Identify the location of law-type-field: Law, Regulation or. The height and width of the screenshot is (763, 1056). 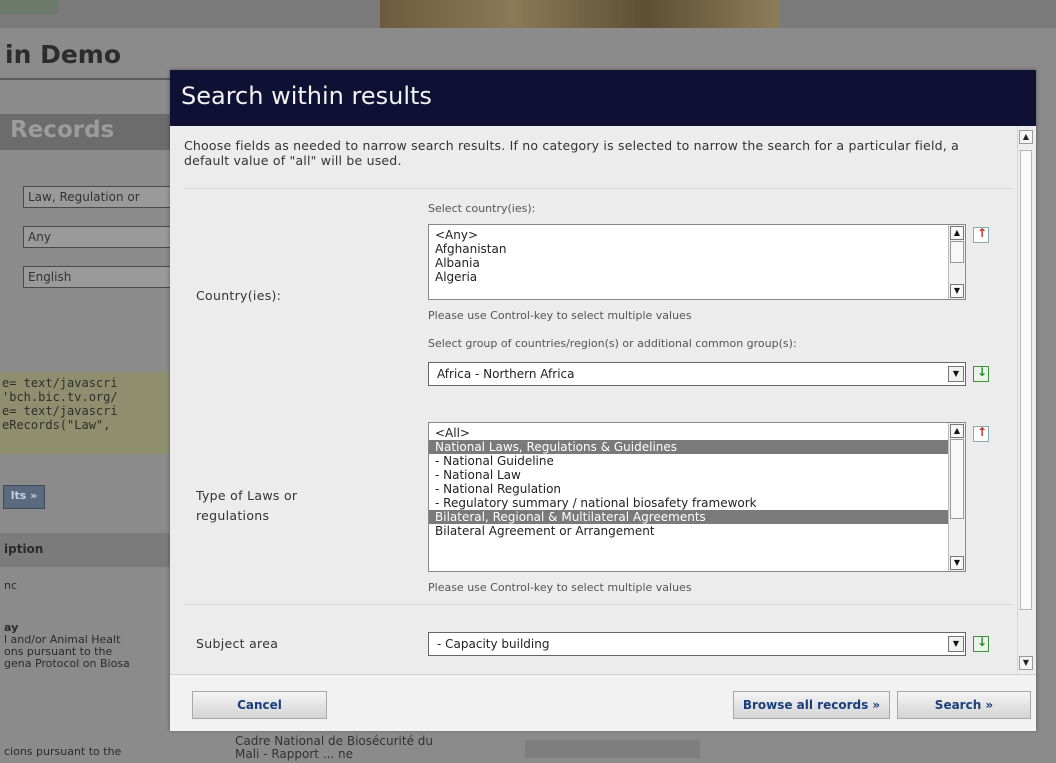
(98, 197).